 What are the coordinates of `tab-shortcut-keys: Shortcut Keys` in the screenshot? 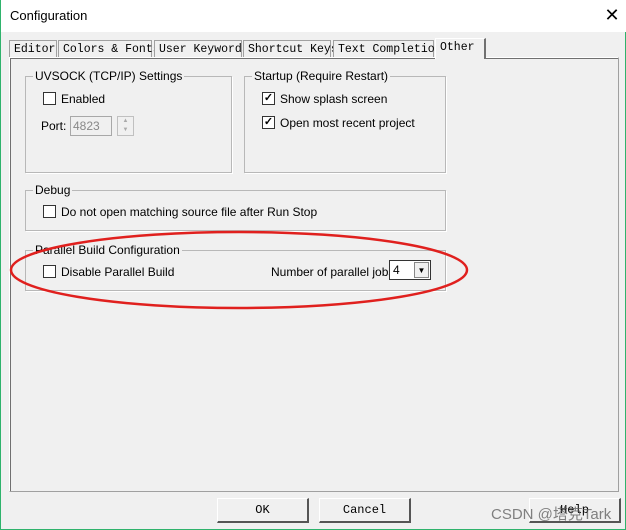 It's located at (290, 49).